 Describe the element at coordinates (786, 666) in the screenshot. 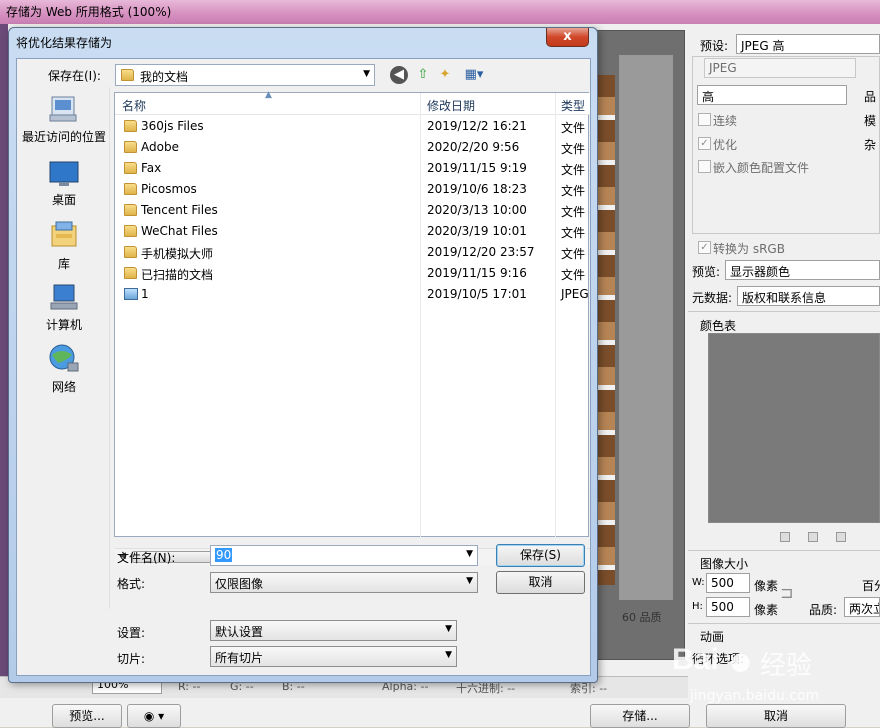

I see `watermark-brand2: 经验` at that location.